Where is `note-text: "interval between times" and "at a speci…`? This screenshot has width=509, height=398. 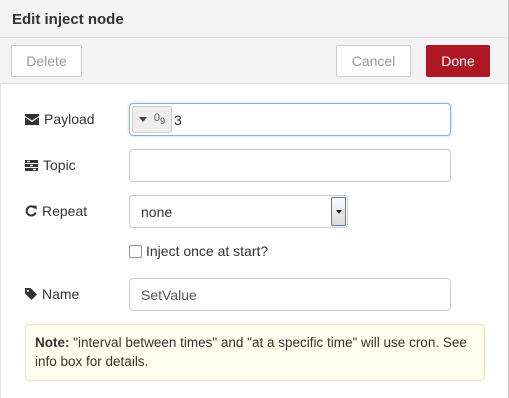
note-text: "interval between times" and "at a speci… is located at coordinates (251, 352).